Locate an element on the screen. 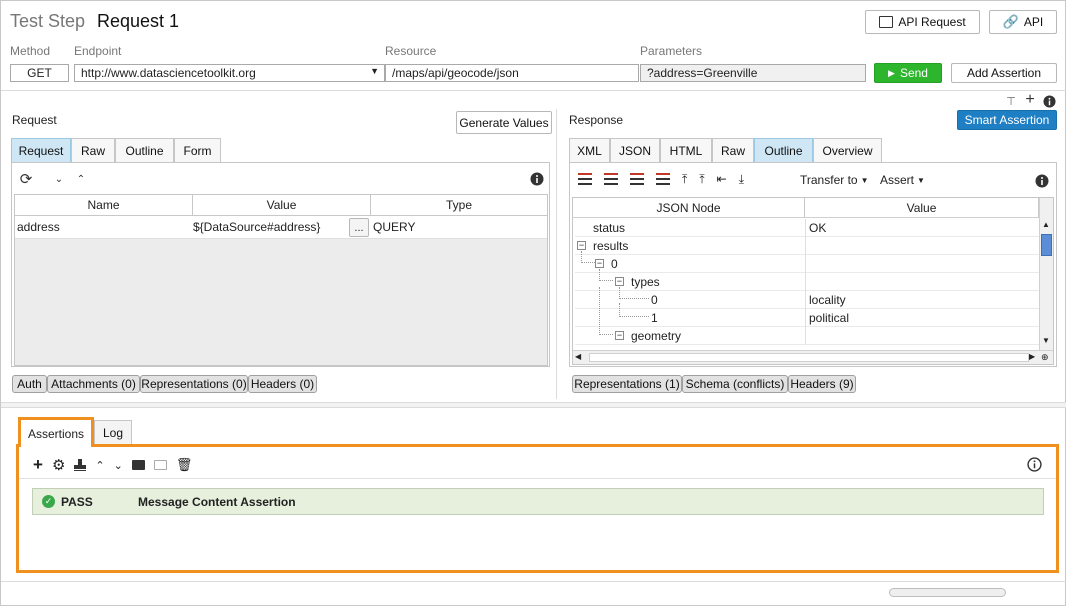 Image resolution: width=1066 pixels, height=606 pixels. panel-splitter is located at coordinates (556, 254).